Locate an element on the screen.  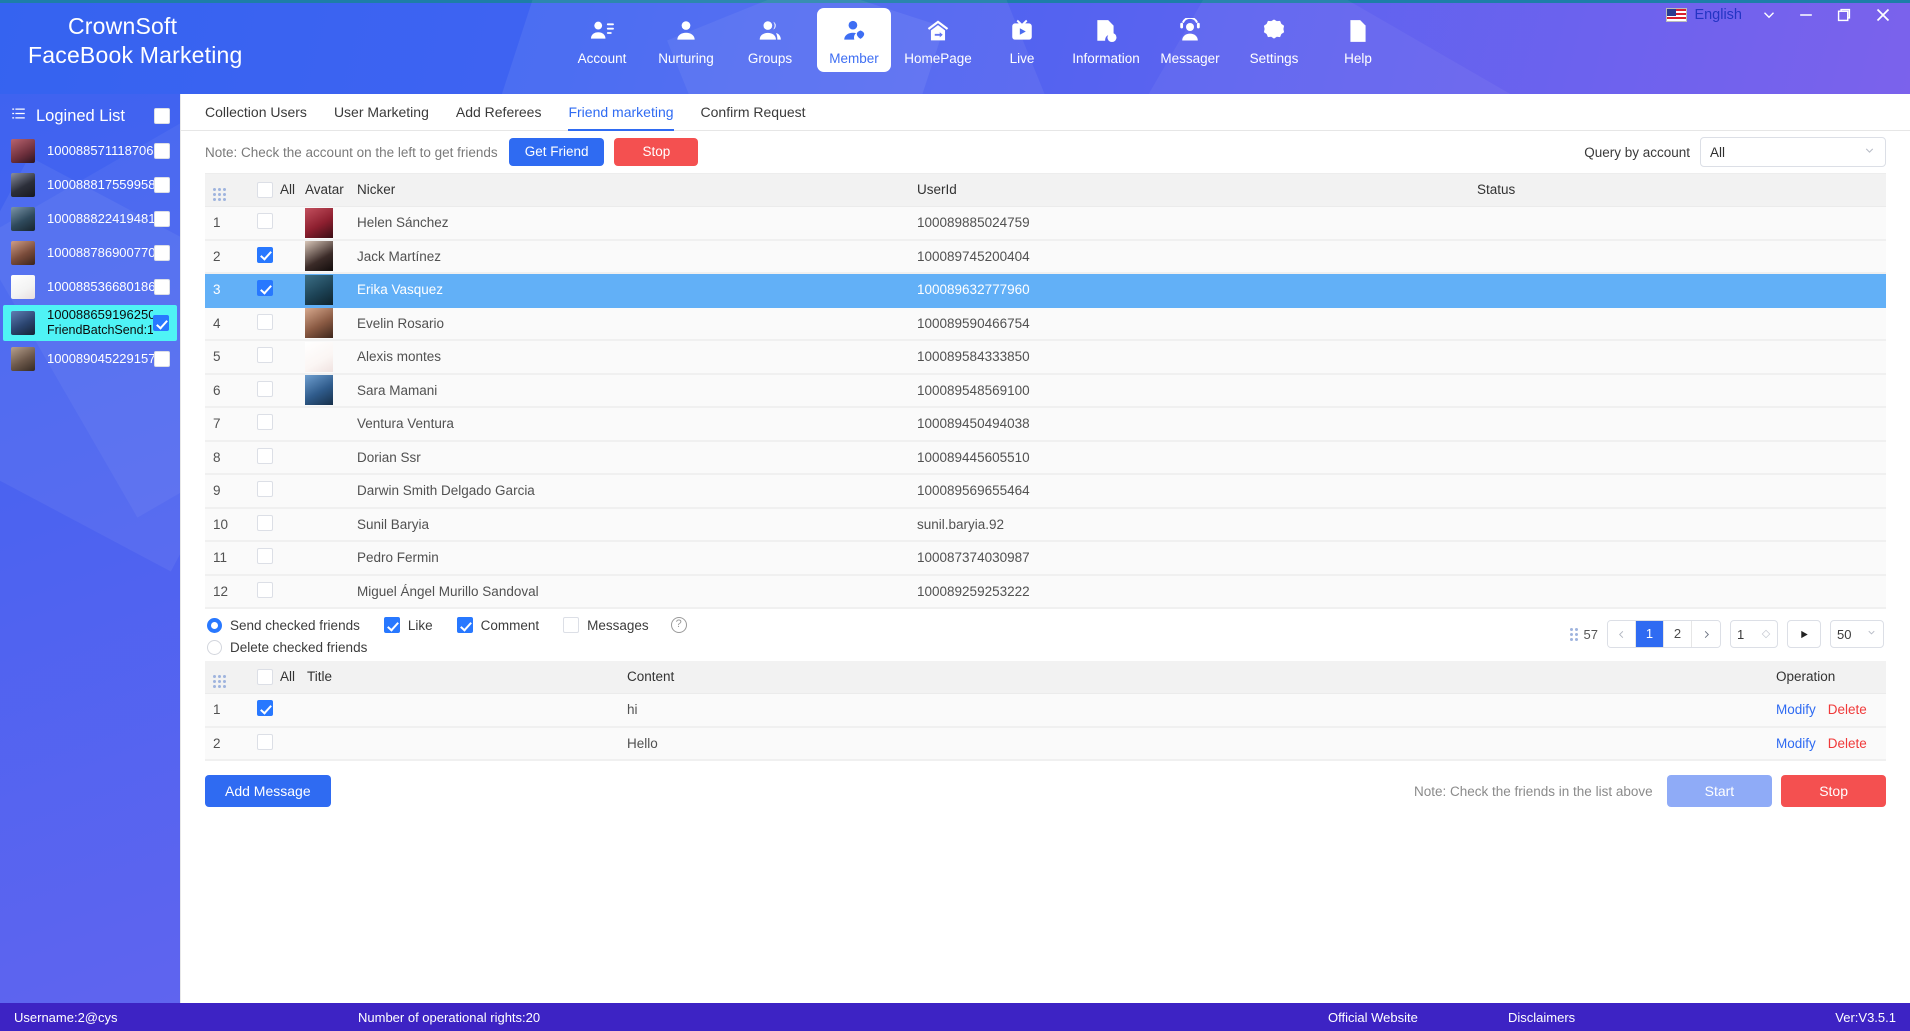
sidebar-select-all-checkbox is located at coordinates (162, 116).